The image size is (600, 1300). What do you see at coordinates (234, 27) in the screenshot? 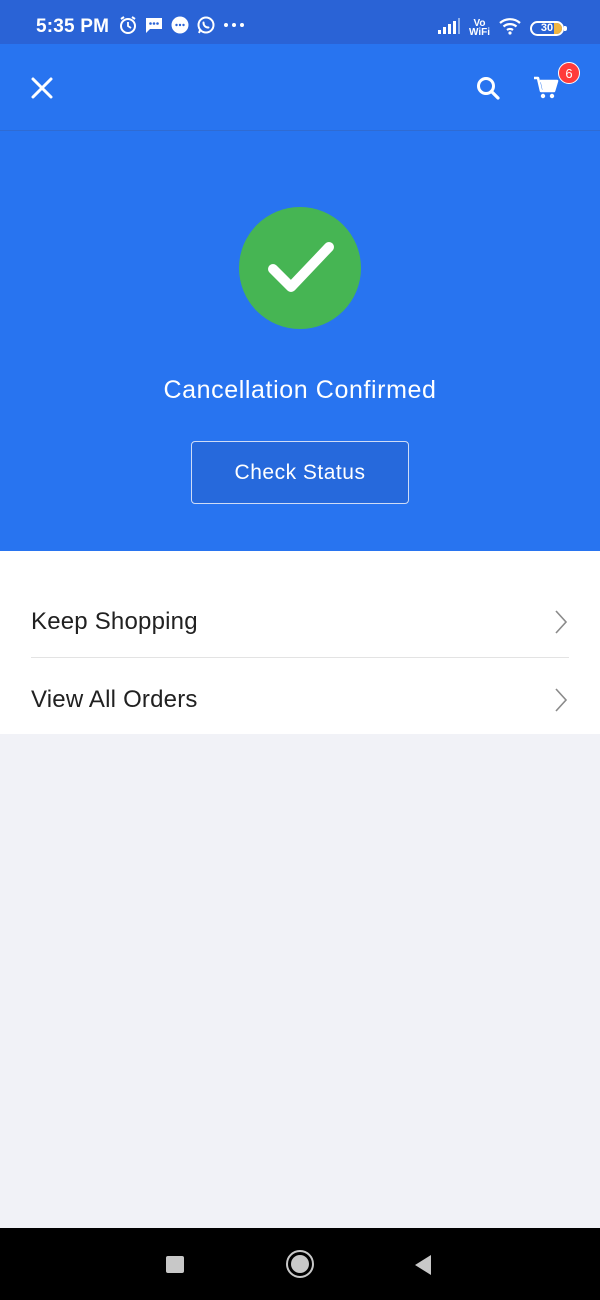
I see `more-dots-icon` at bounding box center [234, 27].